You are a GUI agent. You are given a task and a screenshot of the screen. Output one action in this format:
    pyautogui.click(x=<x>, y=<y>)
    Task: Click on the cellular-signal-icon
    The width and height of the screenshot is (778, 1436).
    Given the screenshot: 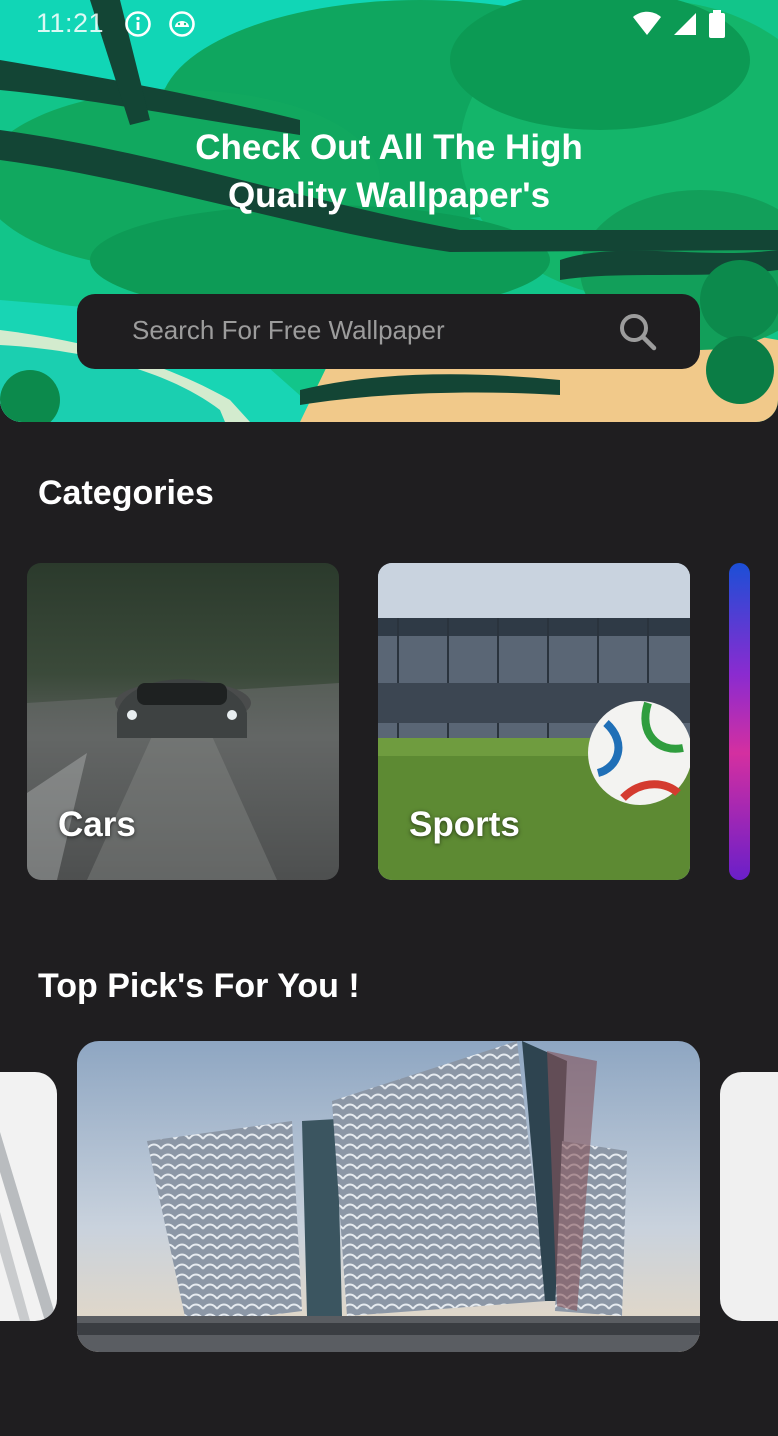 What is the action you would take?
    pyautogui.click(x=685, y=24)
    